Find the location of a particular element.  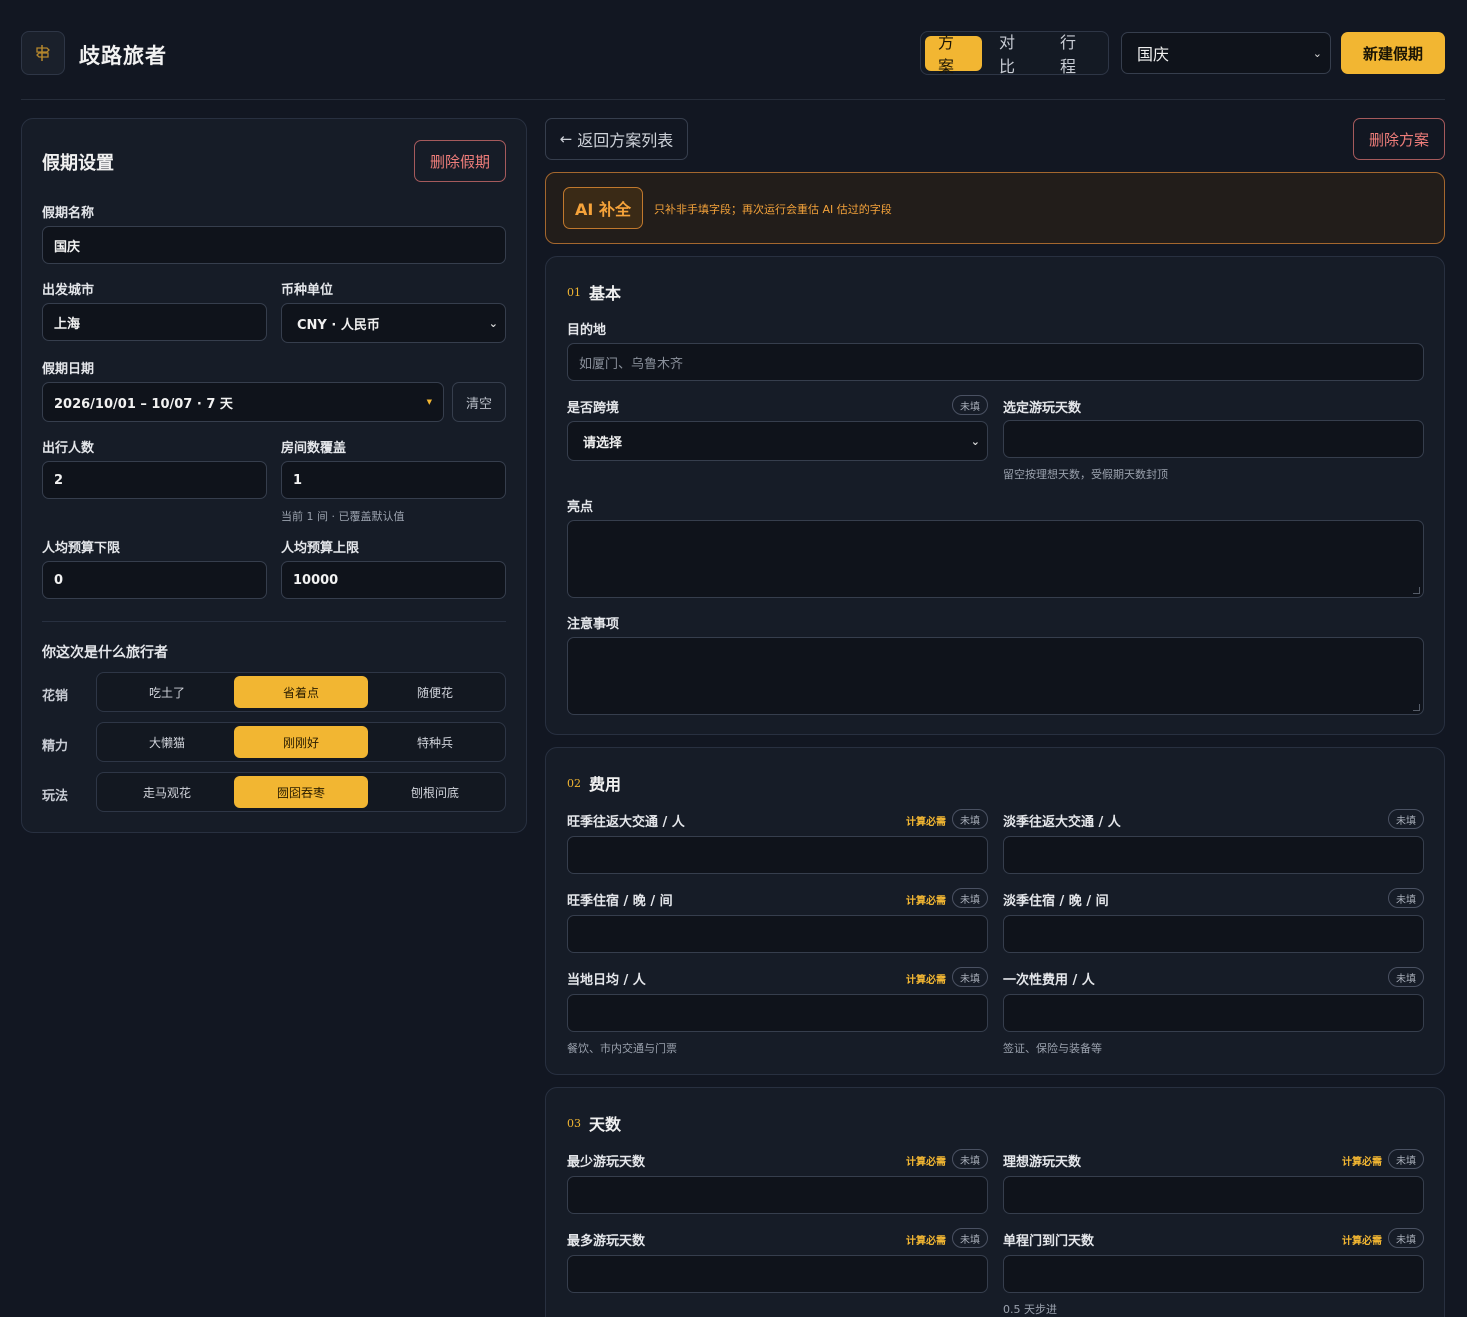

cross-border-value: 请选择 is located at coordinates (603, 443).